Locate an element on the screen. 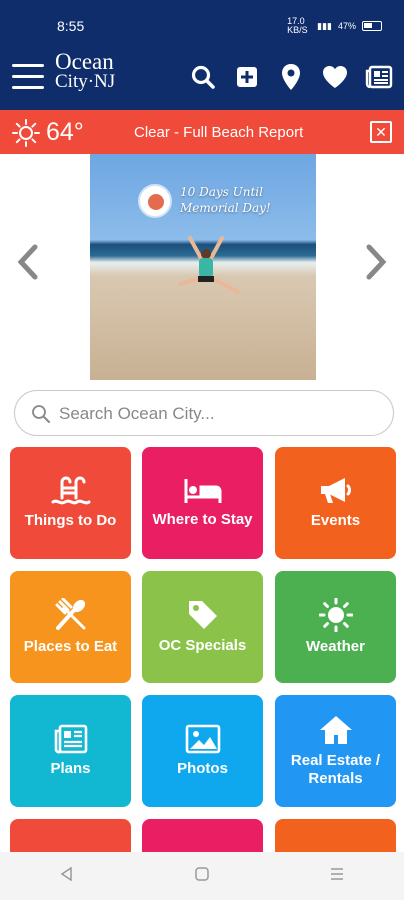  caption-line1: 10 Days Until is located at coordinates (221, 192).